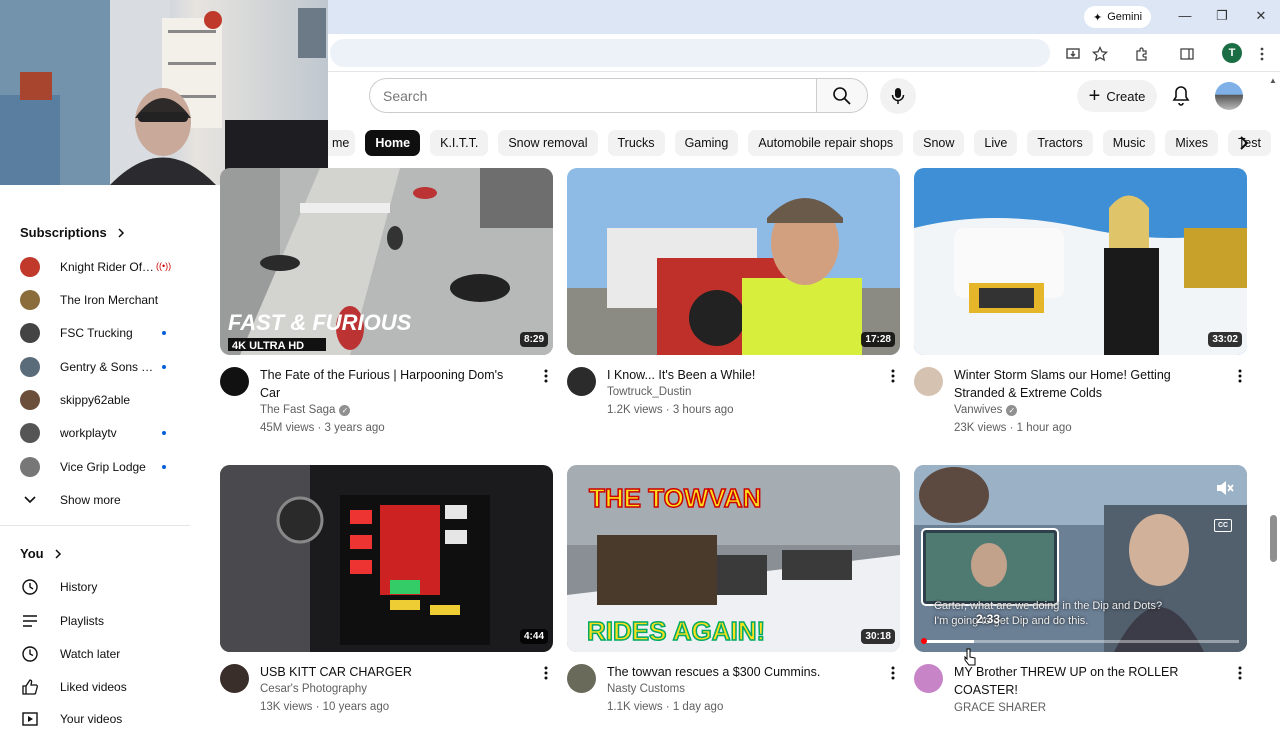 The width and height of the screenshot is (1280, 731). Describe the element at coordinates (305, 410) in the screenshot. I see `channel-name: The Fast Saga ✓` at that location.